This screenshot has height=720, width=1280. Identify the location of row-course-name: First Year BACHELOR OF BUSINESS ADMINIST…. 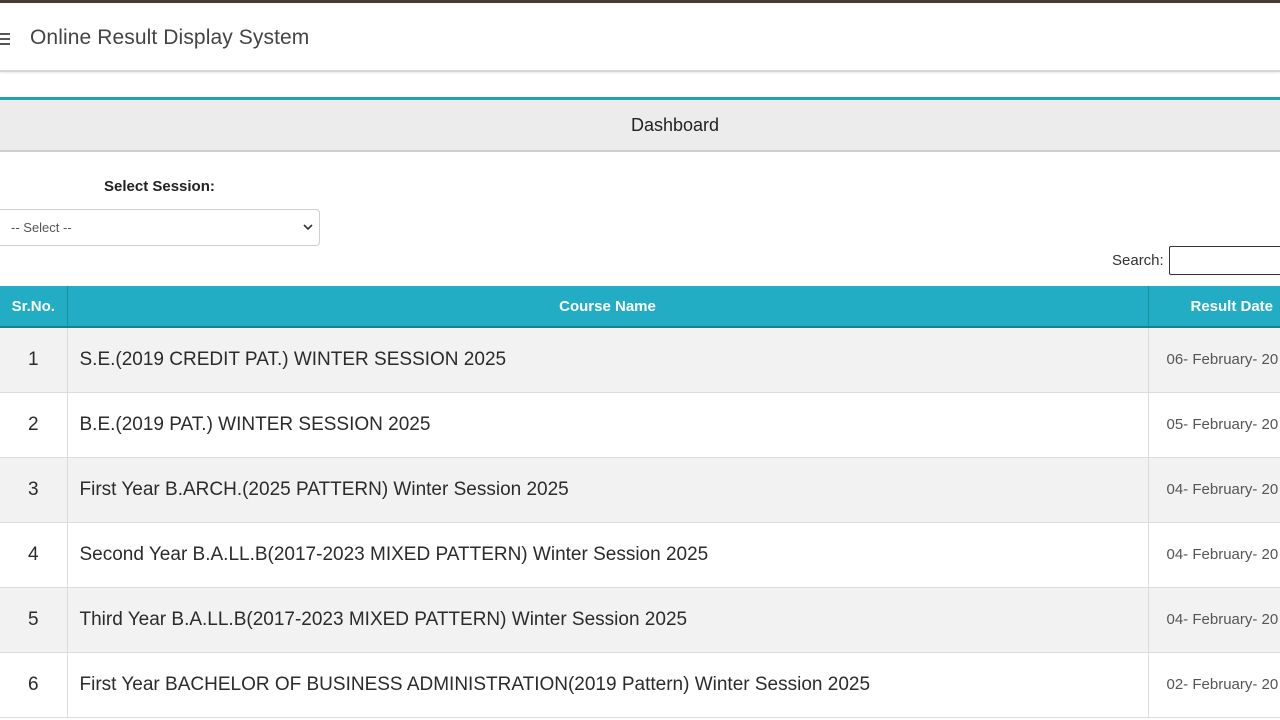
(608, 685).